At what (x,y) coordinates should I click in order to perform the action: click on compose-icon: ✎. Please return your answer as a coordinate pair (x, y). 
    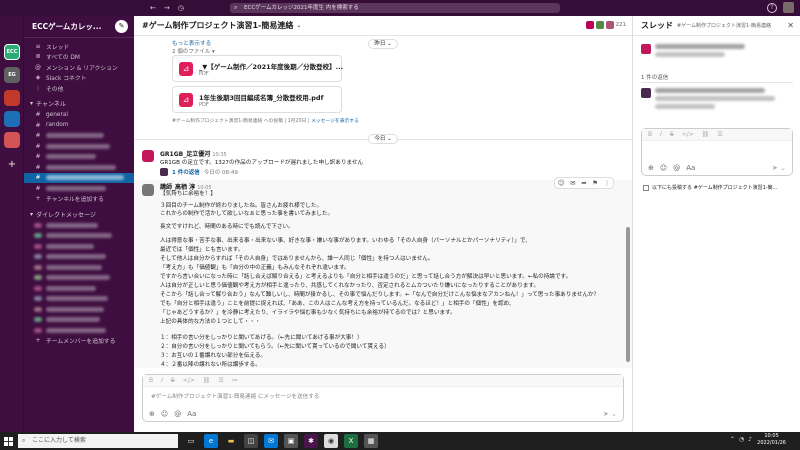
    Looking at the image, I should click on (121, 26).